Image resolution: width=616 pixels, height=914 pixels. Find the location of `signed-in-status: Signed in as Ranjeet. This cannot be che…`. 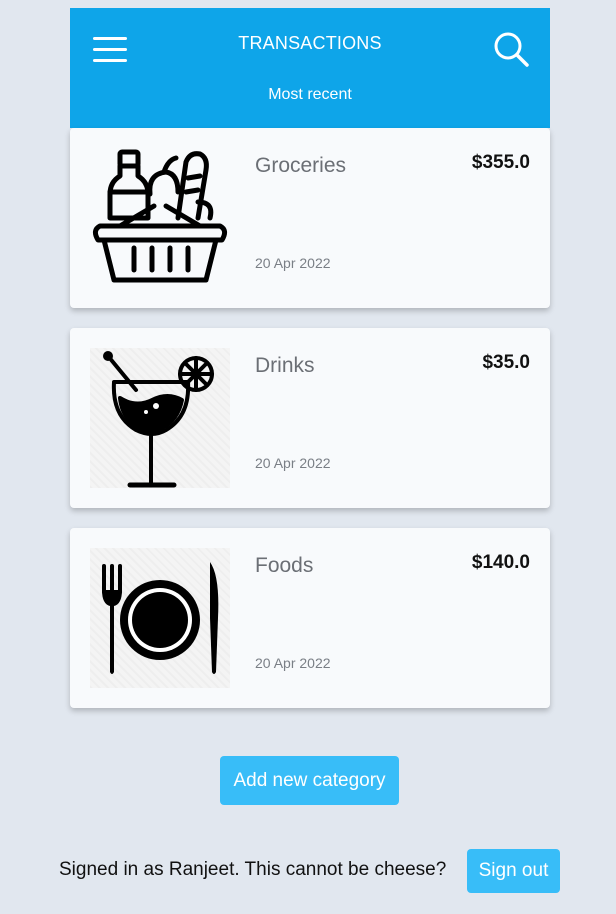

signed-in-status: Signed in as Ranjeet. This cannot be che… is located at coordinates (253, 869).